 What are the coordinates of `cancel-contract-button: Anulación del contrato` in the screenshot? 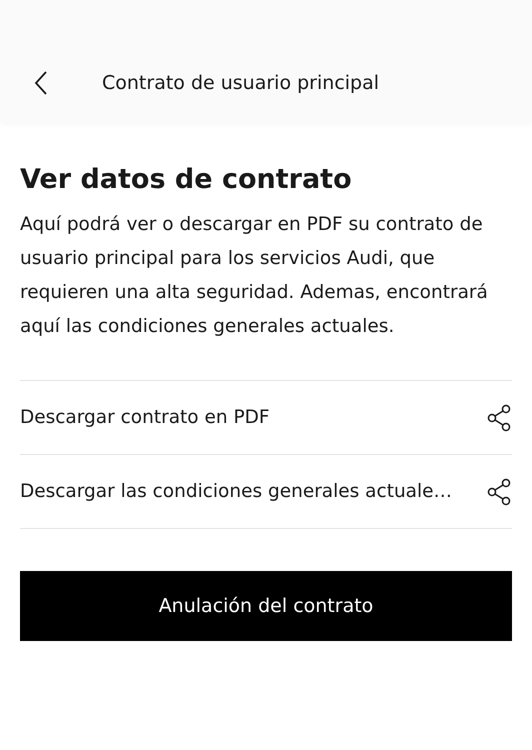 It's located at (266, 606).